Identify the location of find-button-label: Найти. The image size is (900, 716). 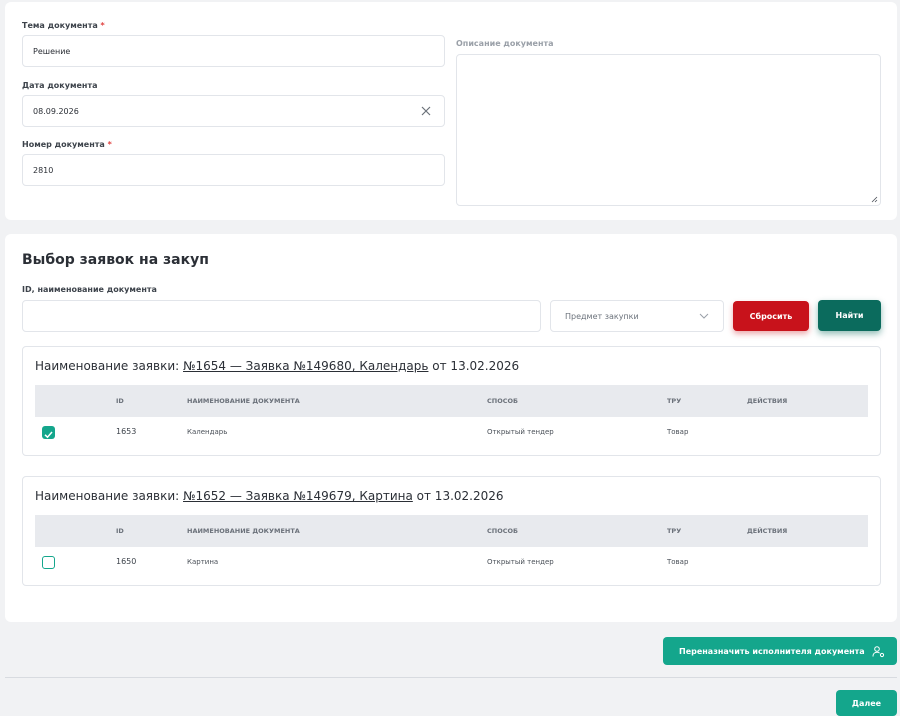
(849, 315).